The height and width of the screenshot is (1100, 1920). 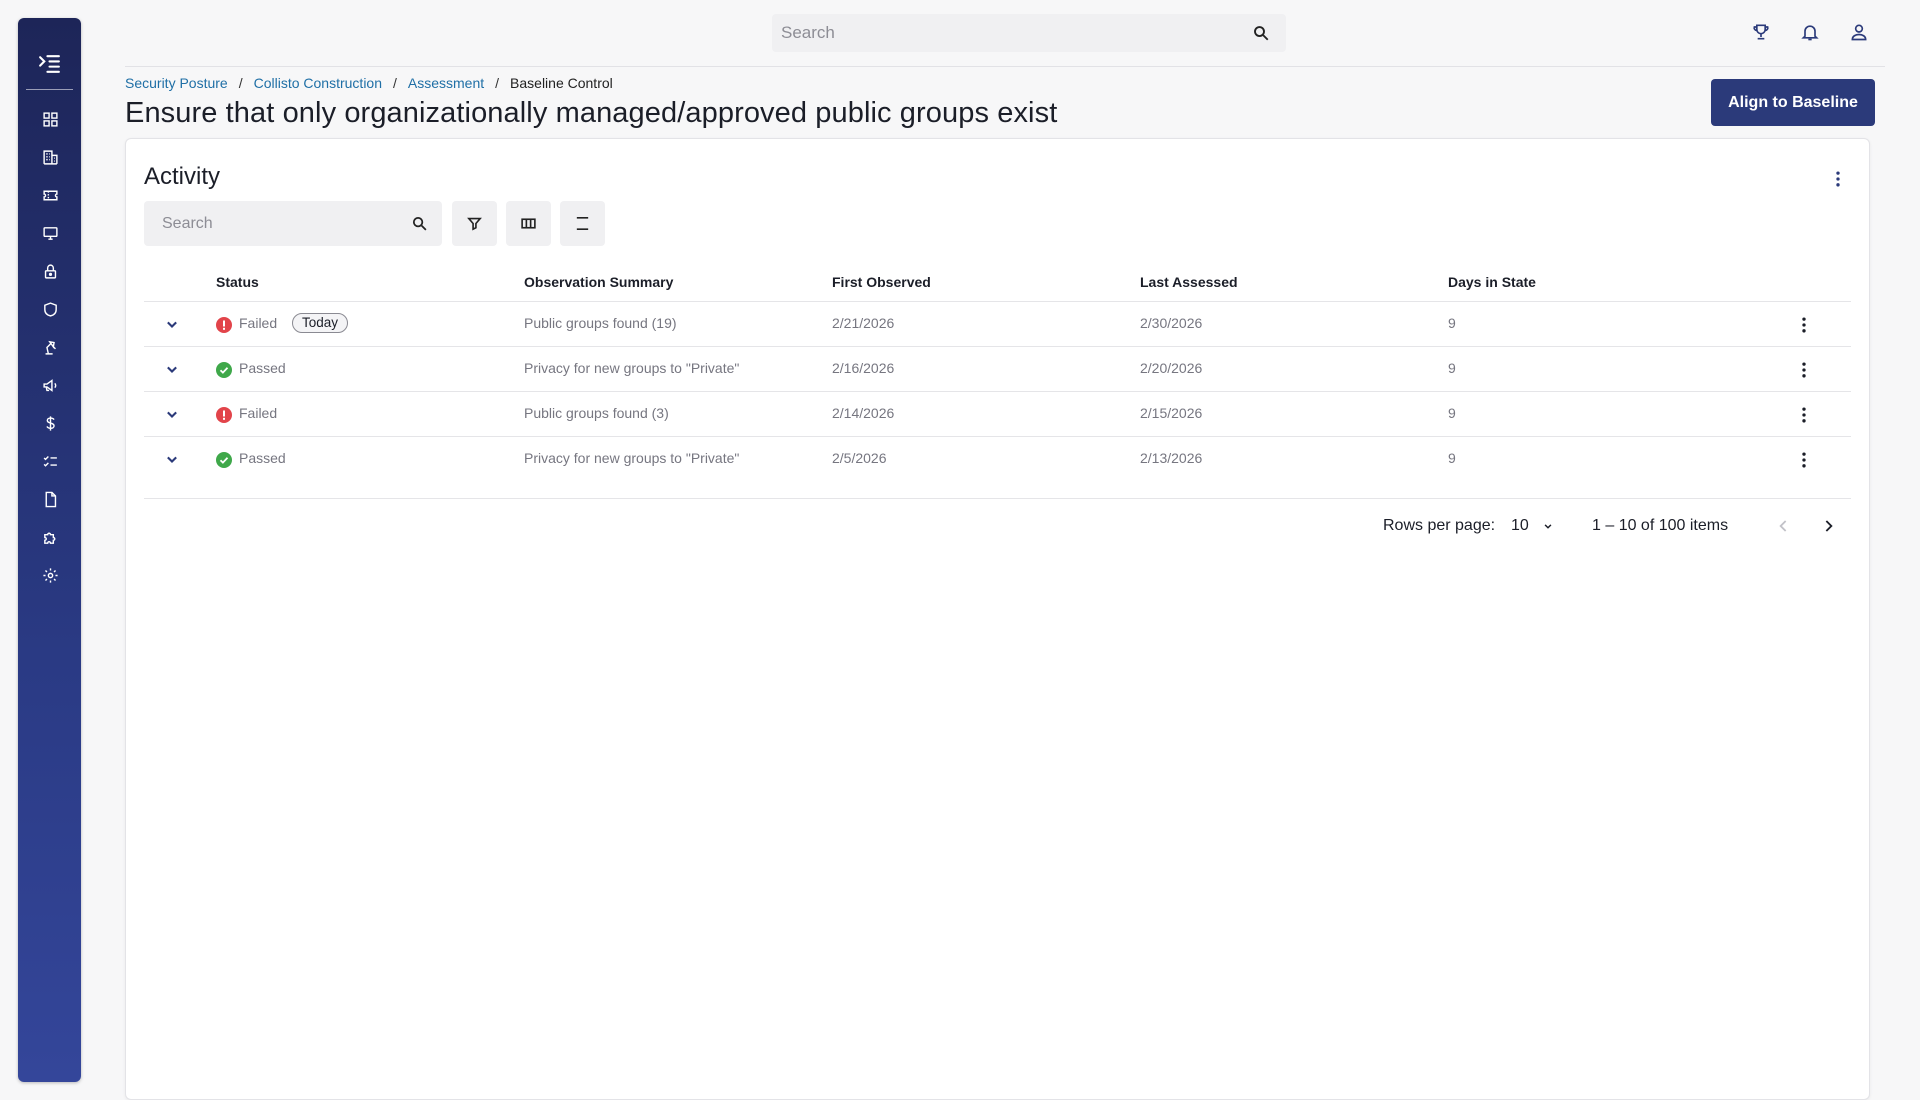 I want to click on column-header-first-observed: First Observed, so click(x=881, y=282).